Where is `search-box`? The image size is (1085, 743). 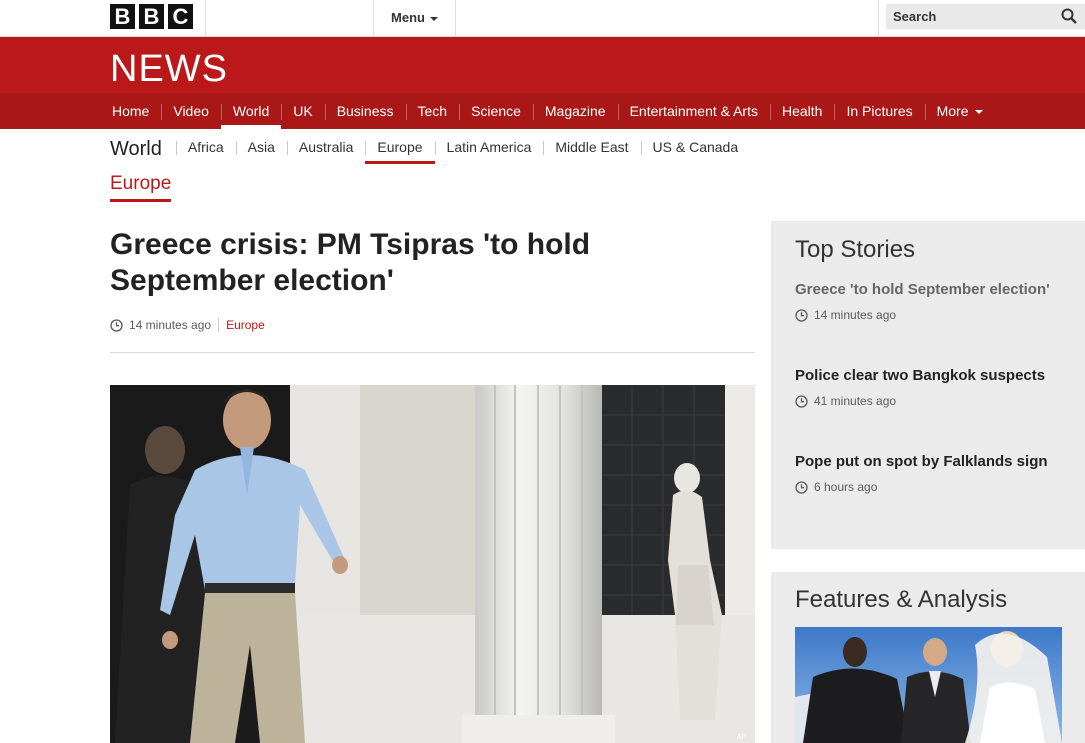
search-box is located at coordinates (985, 16).